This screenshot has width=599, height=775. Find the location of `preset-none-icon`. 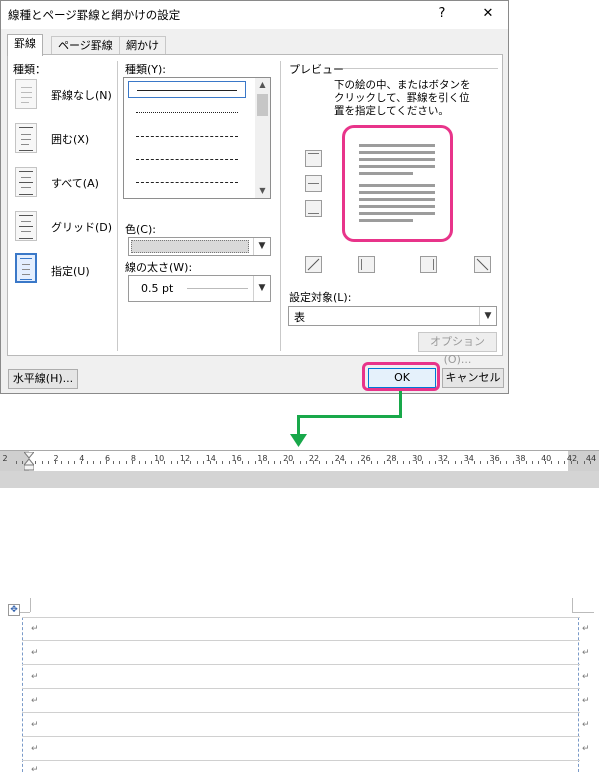

preset-none-icon is located at coordinates (26, 94).